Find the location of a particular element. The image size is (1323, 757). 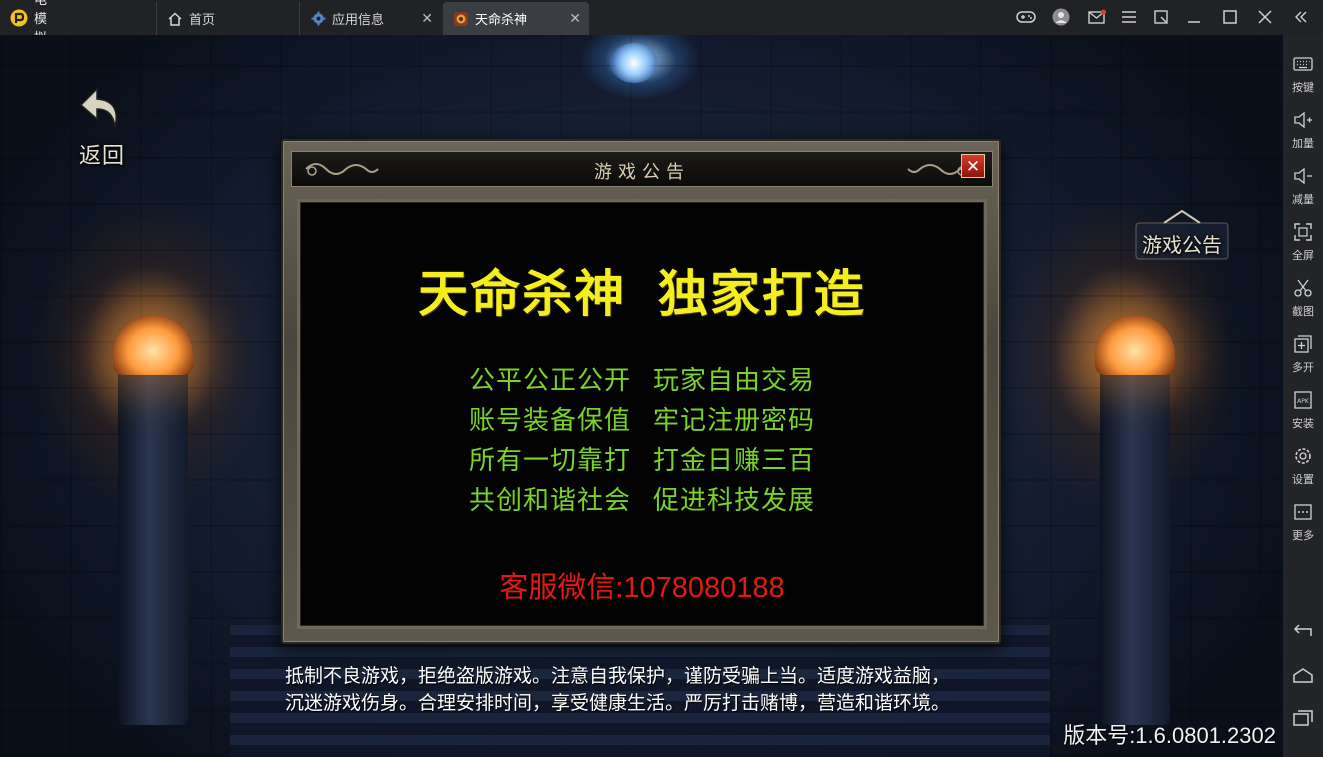

mail-icon is located at coordinates (1097, 17).